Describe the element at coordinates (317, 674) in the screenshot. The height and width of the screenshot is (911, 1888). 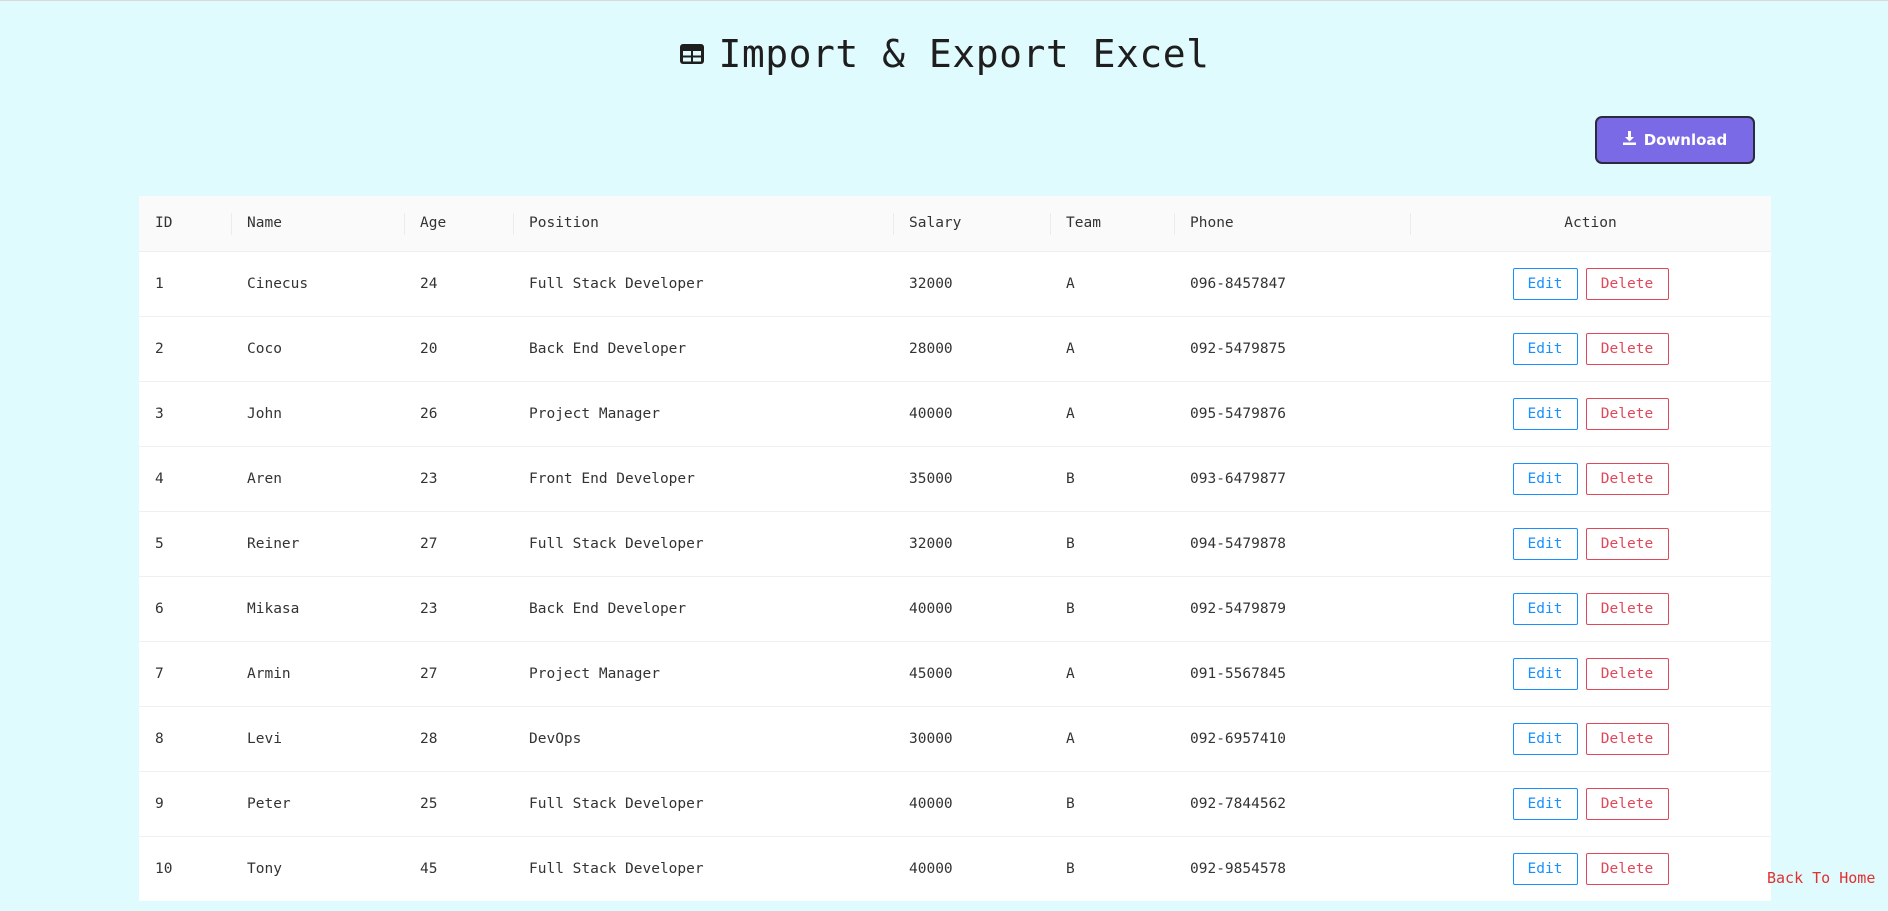
I see `cell-name: Armin` at that location.